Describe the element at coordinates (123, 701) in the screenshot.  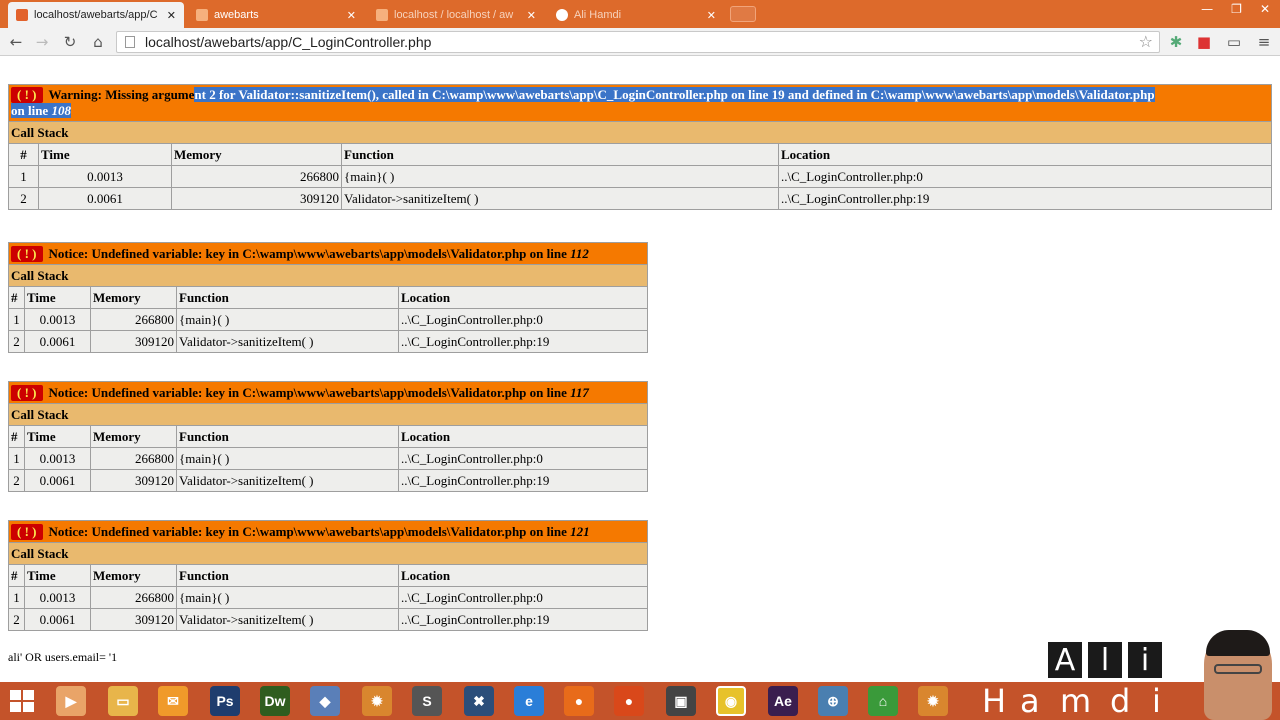
I see `folder-icon: ▭` at that location.